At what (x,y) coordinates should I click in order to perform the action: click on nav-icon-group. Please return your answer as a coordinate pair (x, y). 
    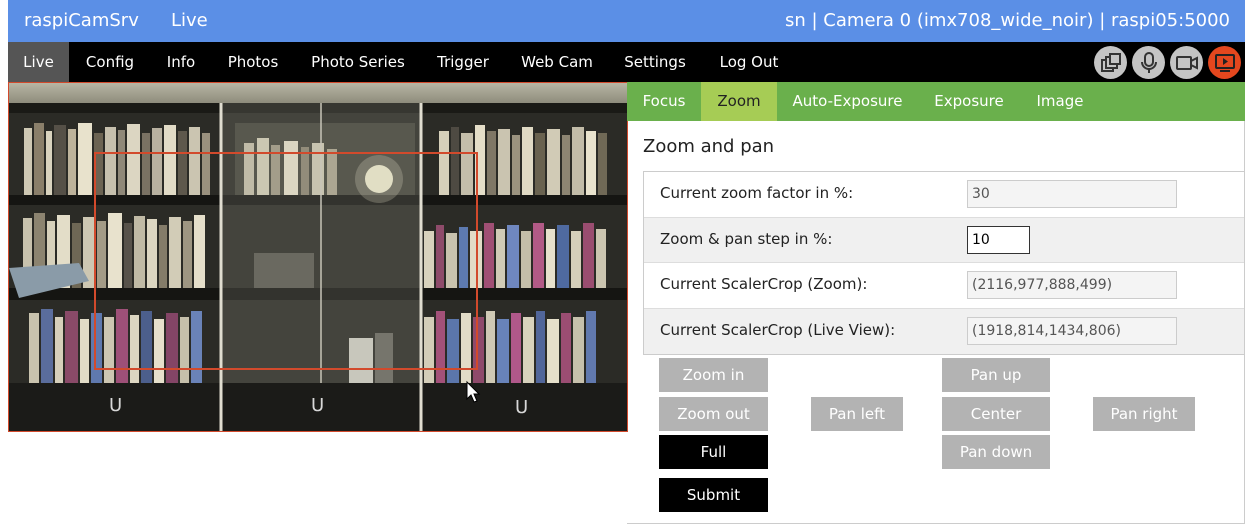
    Looking at the image, I should click on (1167, 62).